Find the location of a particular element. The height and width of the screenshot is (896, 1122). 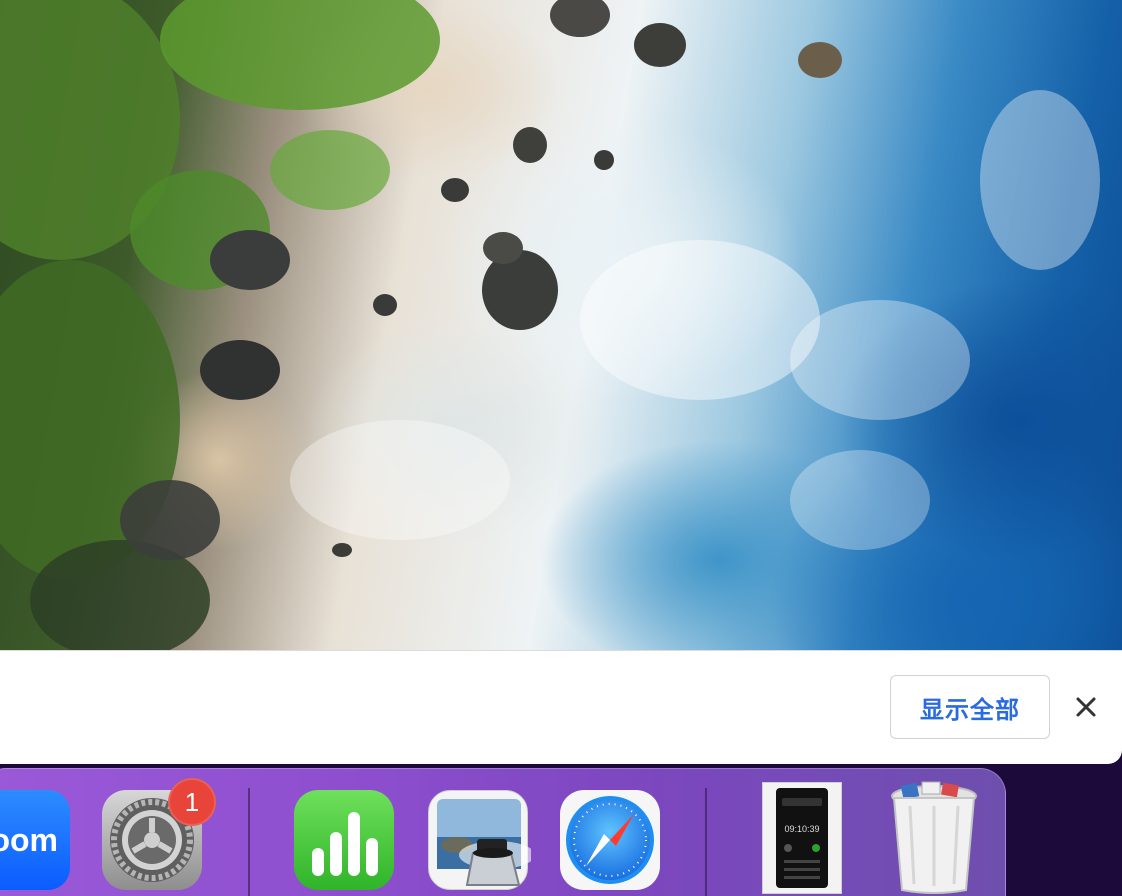

dock-app-safari is located at coordinates (610, 840).